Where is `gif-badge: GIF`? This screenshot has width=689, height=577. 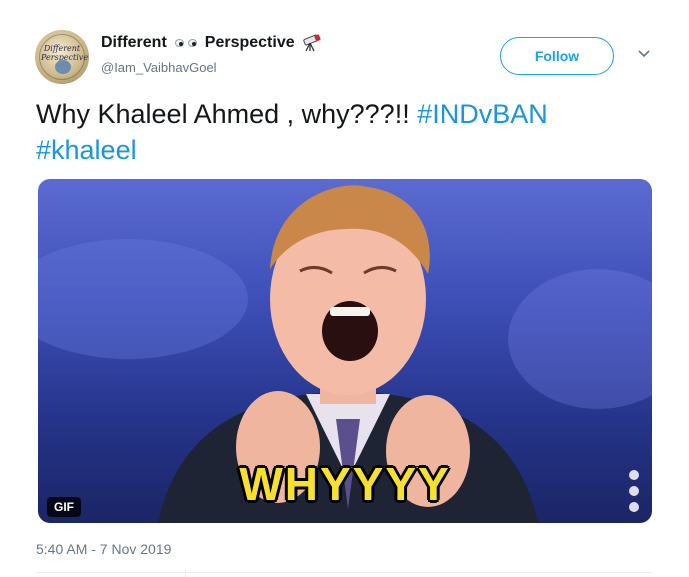 gif-badge: GIF is located at coordinates (64, 507).